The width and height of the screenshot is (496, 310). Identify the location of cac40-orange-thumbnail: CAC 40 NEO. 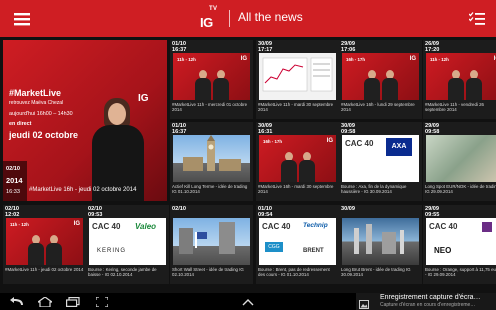
(461, 241).